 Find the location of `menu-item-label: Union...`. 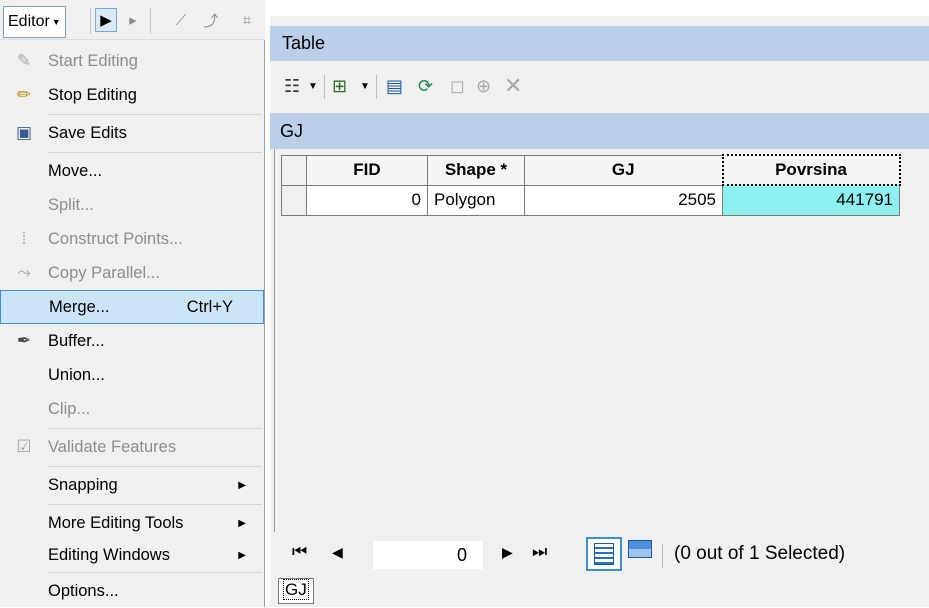

menu-item-label: Union... is located at coordinates (76, 374).